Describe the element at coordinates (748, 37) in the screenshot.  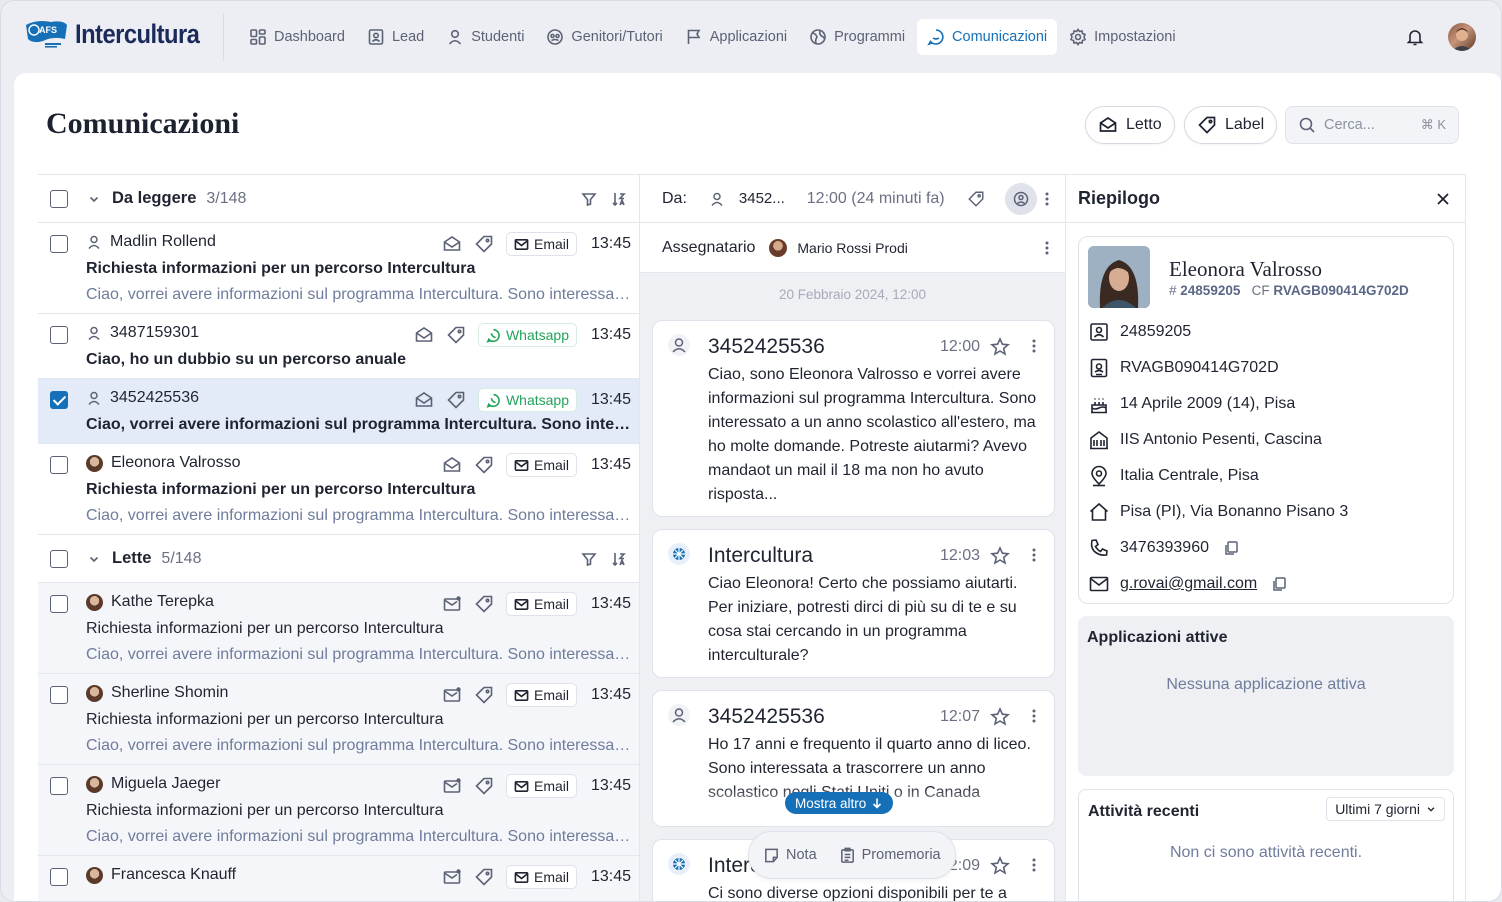
I see `nav-label: Applicazioni` at that location.